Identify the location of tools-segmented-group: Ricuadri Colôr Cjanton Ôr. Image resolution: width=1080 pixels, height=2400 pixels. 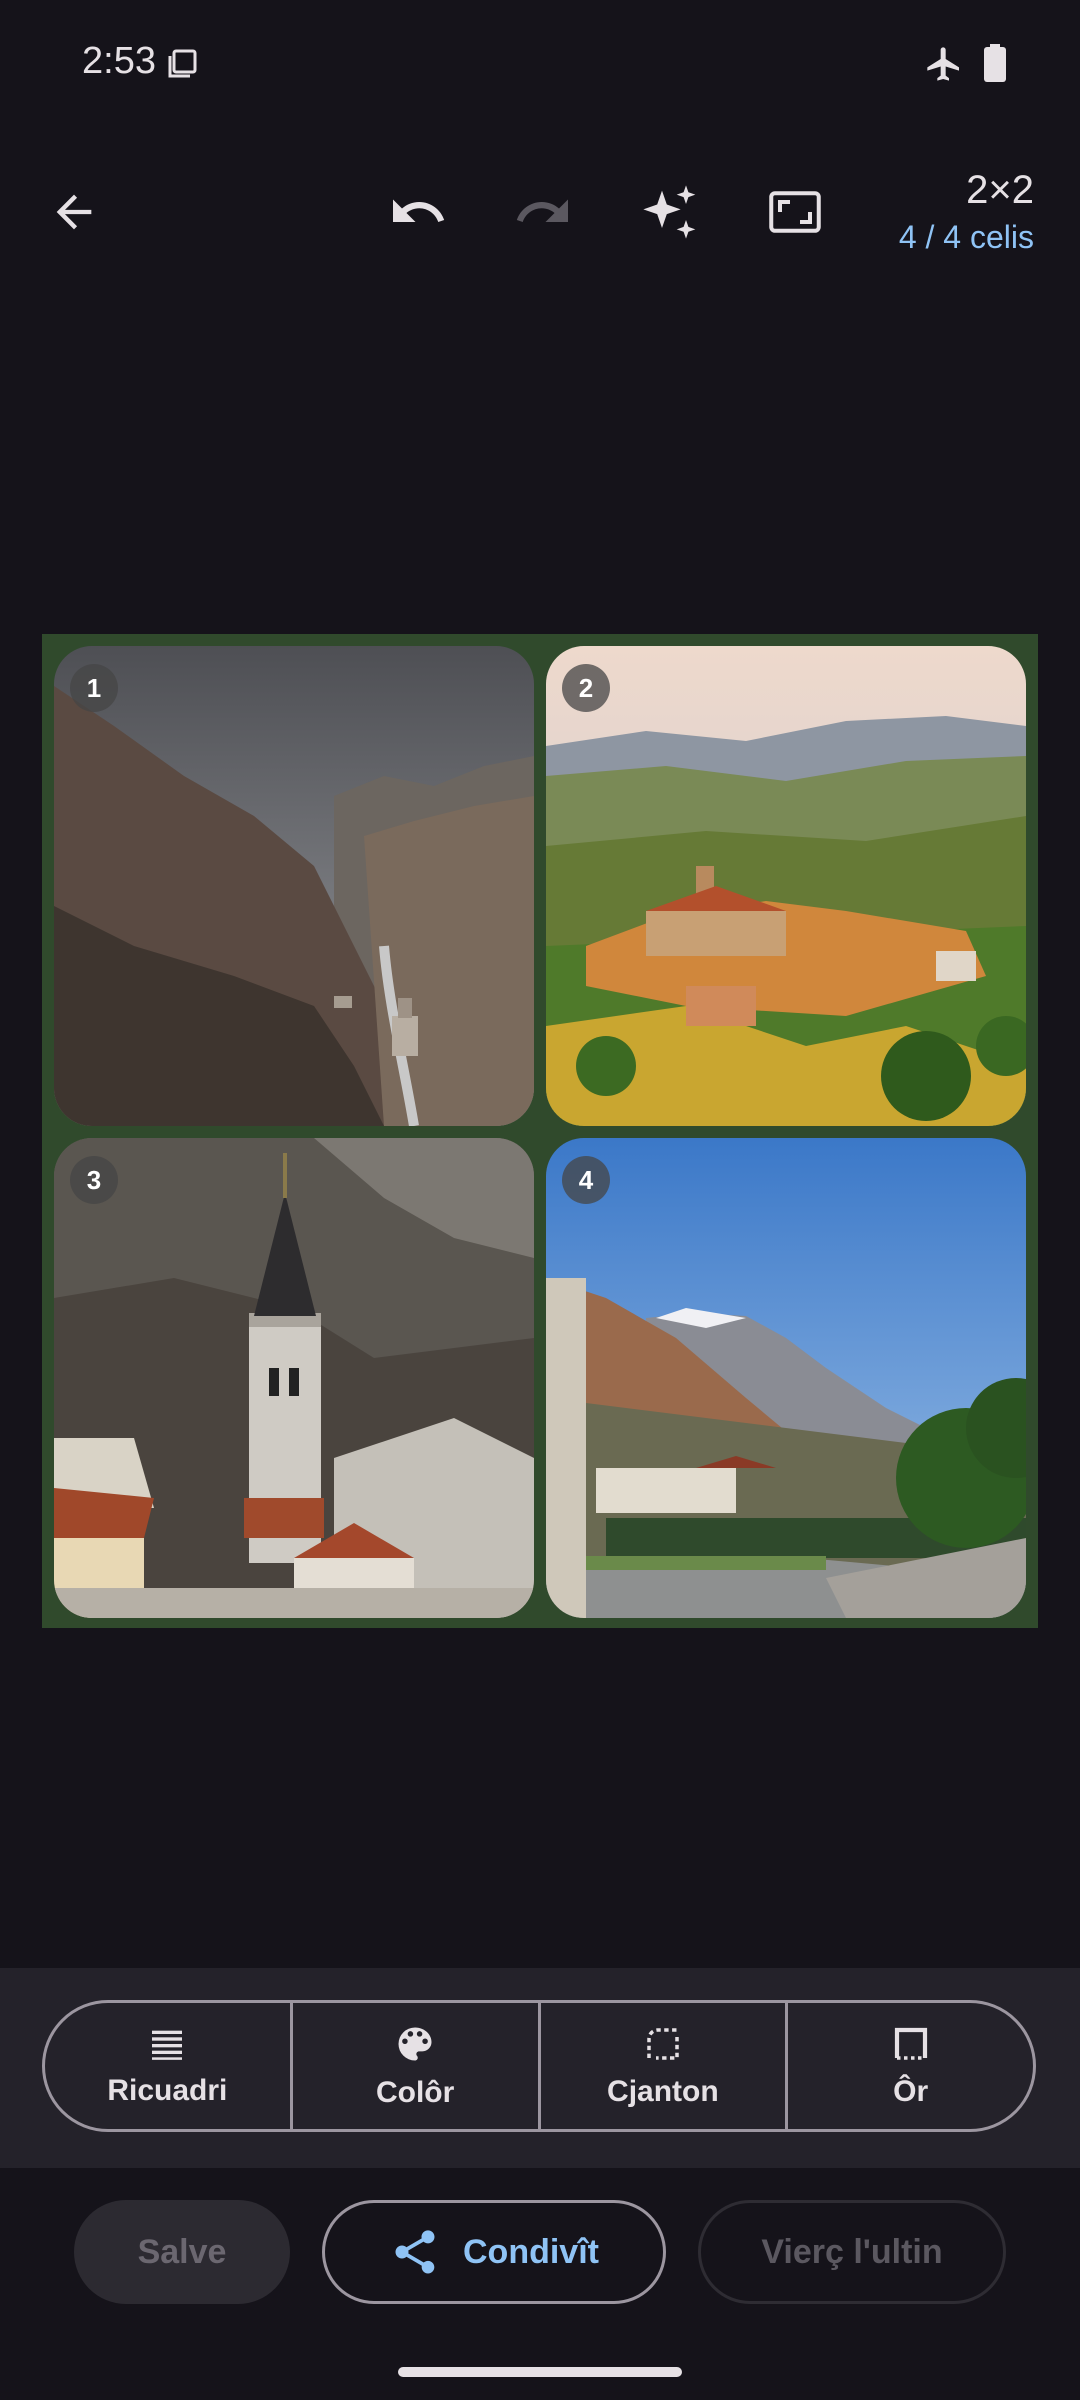
(539, 2066).